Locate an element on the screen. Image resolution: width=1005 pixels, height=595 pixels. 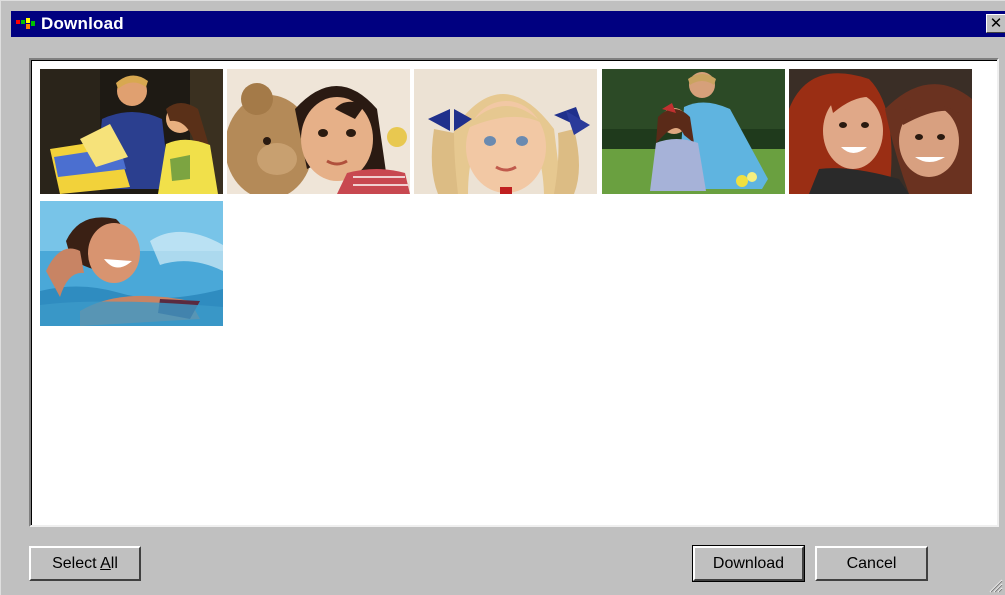
download-button: Download is located at coordinates (748, 563).